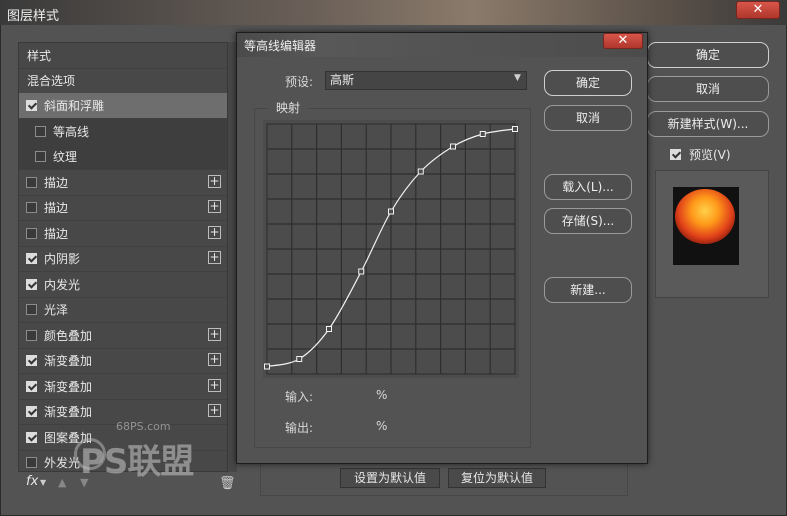  What do you see at coordinates (517, 78) in the screenshot?
I see `chevron-down-icon: ▼` at bounding box center [517, 78].